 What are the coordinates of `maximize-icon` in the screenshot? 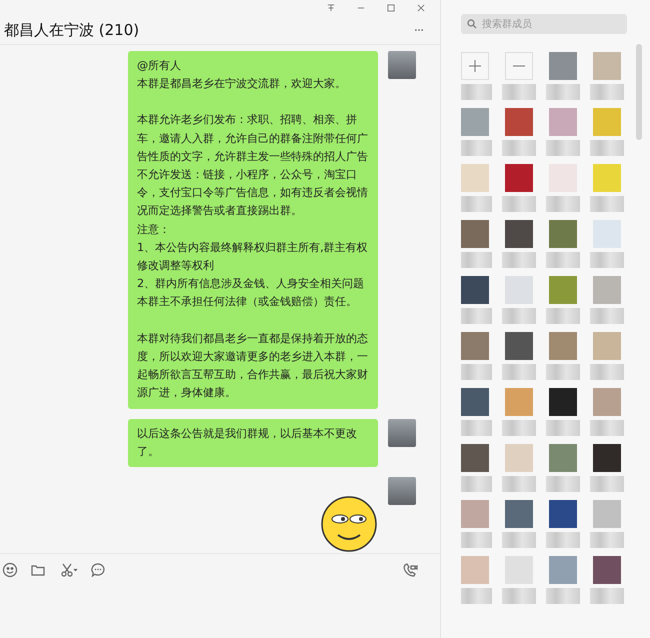 It's located at (391, 8).